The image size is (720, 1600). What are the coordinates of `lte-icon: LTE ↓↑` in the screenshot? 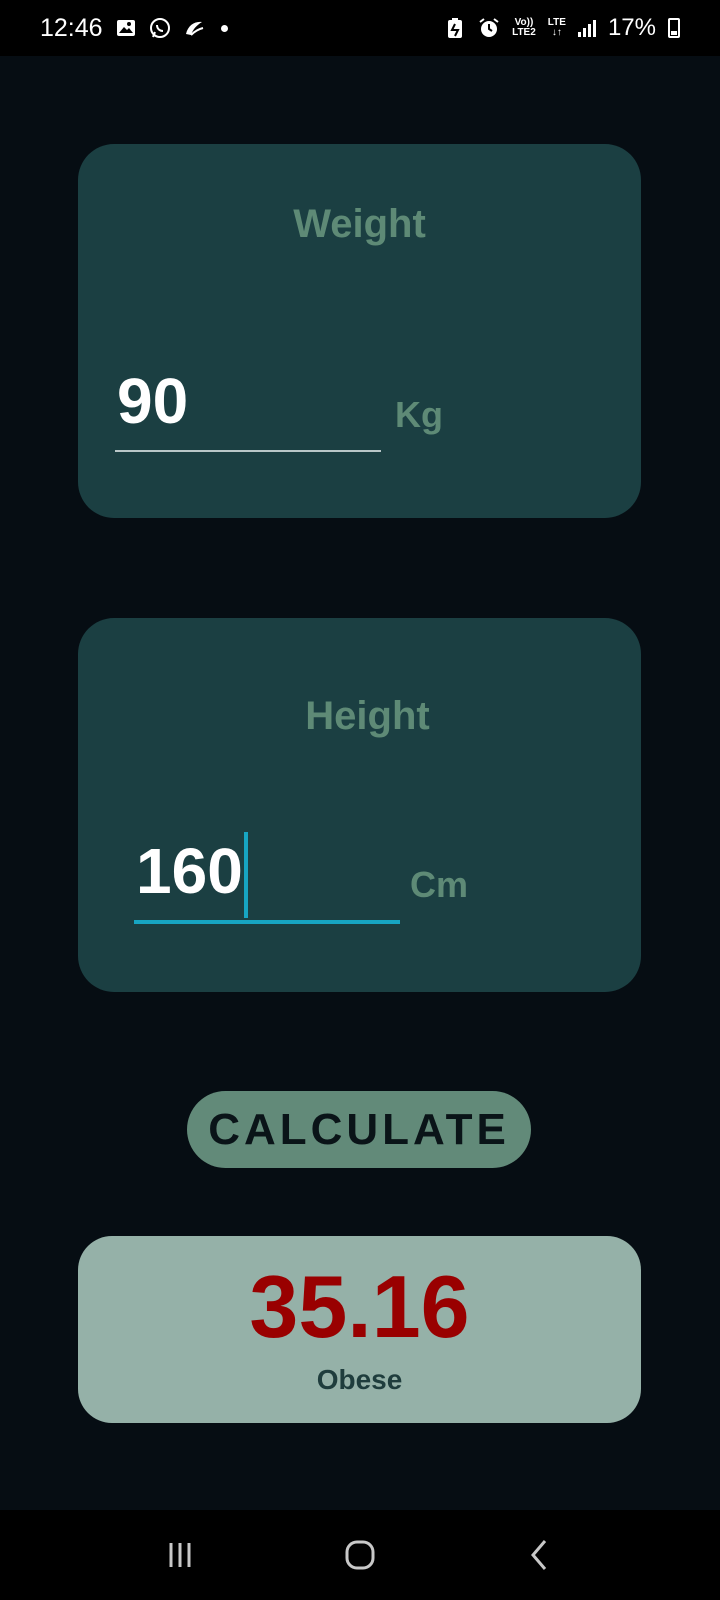 It's located at (557, 28).